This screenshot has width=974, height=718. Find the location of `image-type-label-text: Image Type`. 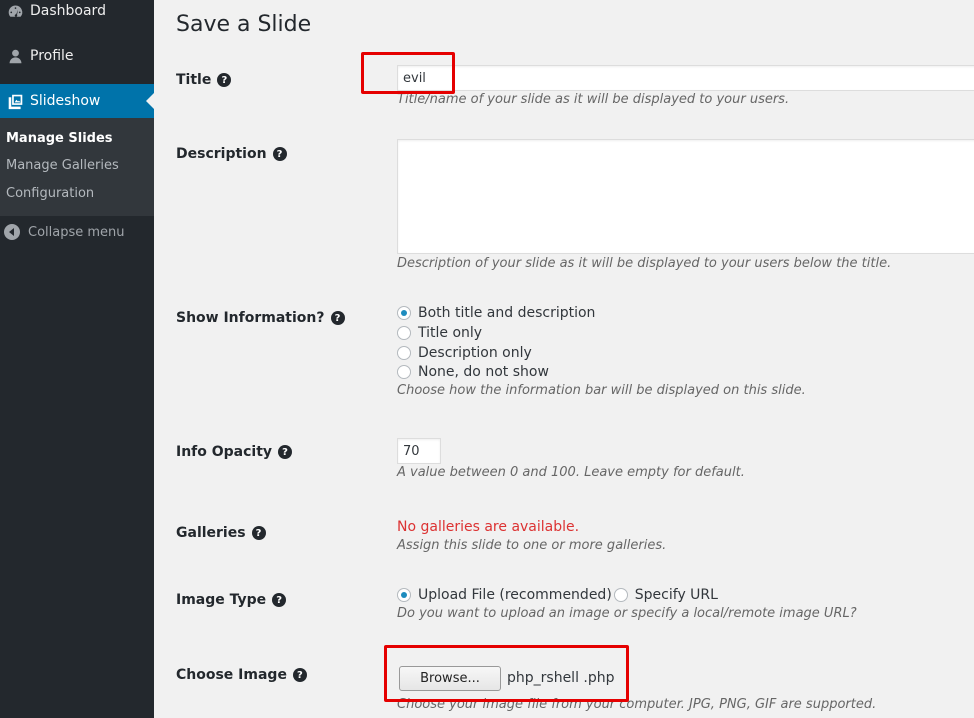

image-type-label-text: Image Type is located at coordinates (221, 600).